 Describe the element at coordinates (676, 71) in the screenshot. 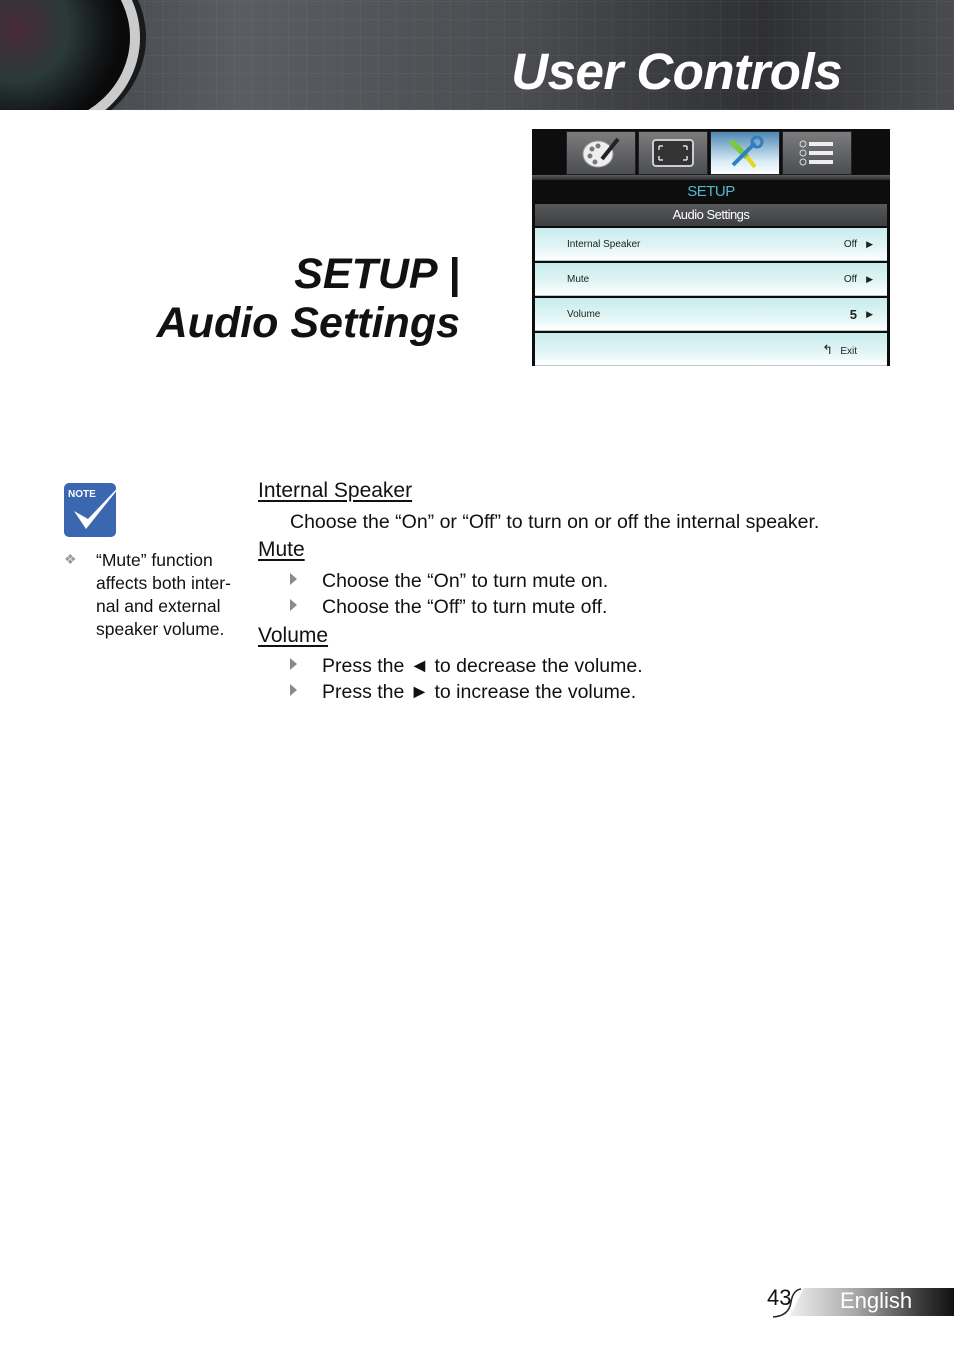

I see `chapter-title: User Controls` at that location.